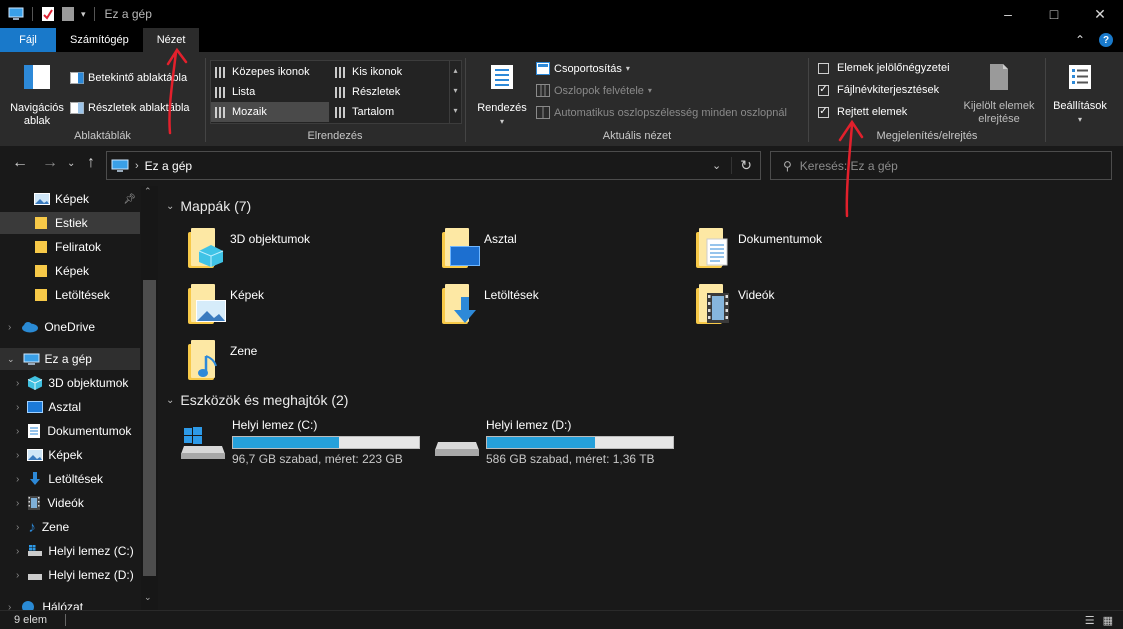  Describe the element at coordinates (132, 108) in the screenshot. I see `details-pane-button: Részletek ablaktábla` at that location.